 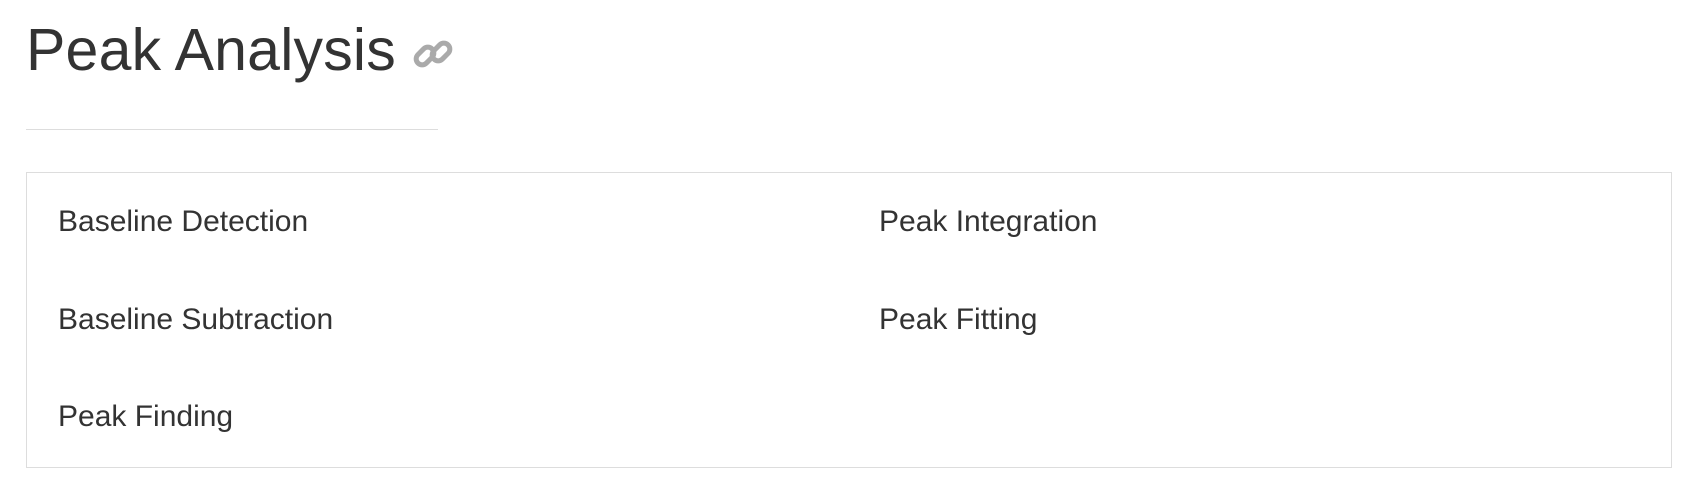 I want to click on page-title: Peak Analysis, so click(x=211, y=49).